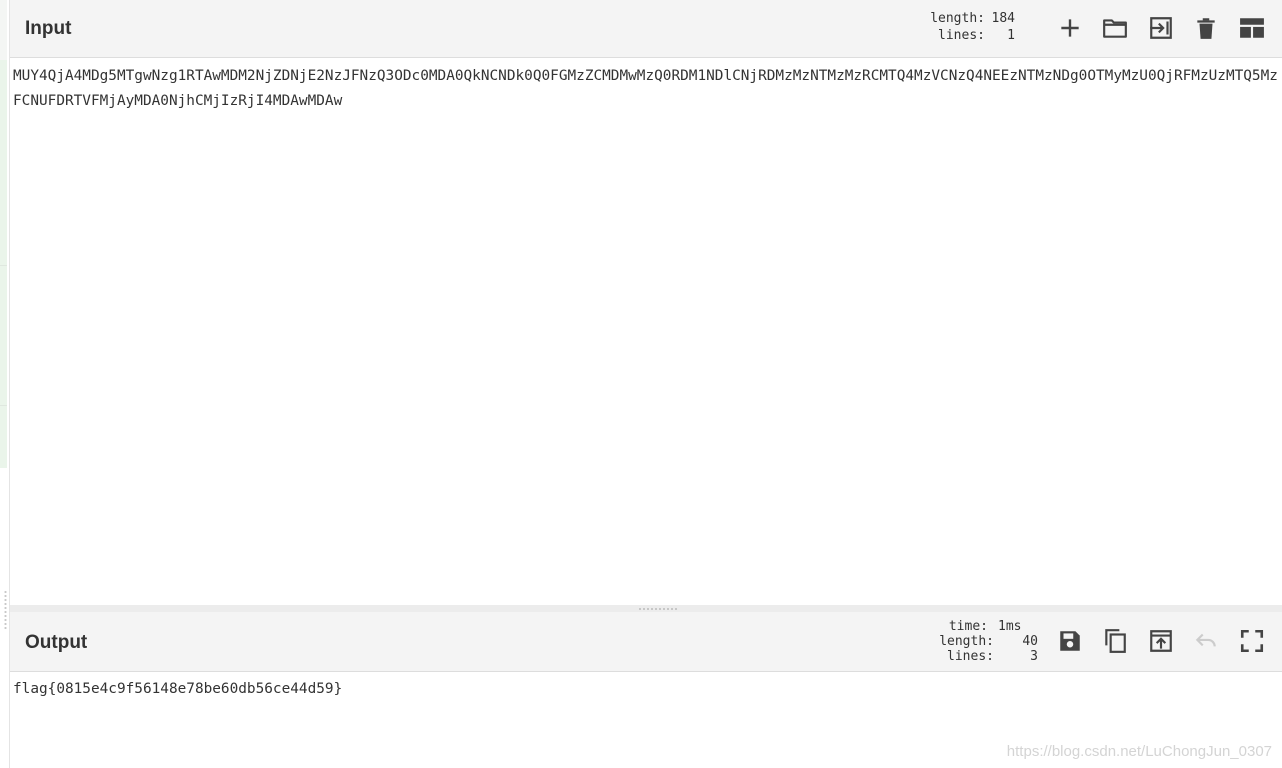  I want to click on fullscreen-icon, so click(1252, 641).